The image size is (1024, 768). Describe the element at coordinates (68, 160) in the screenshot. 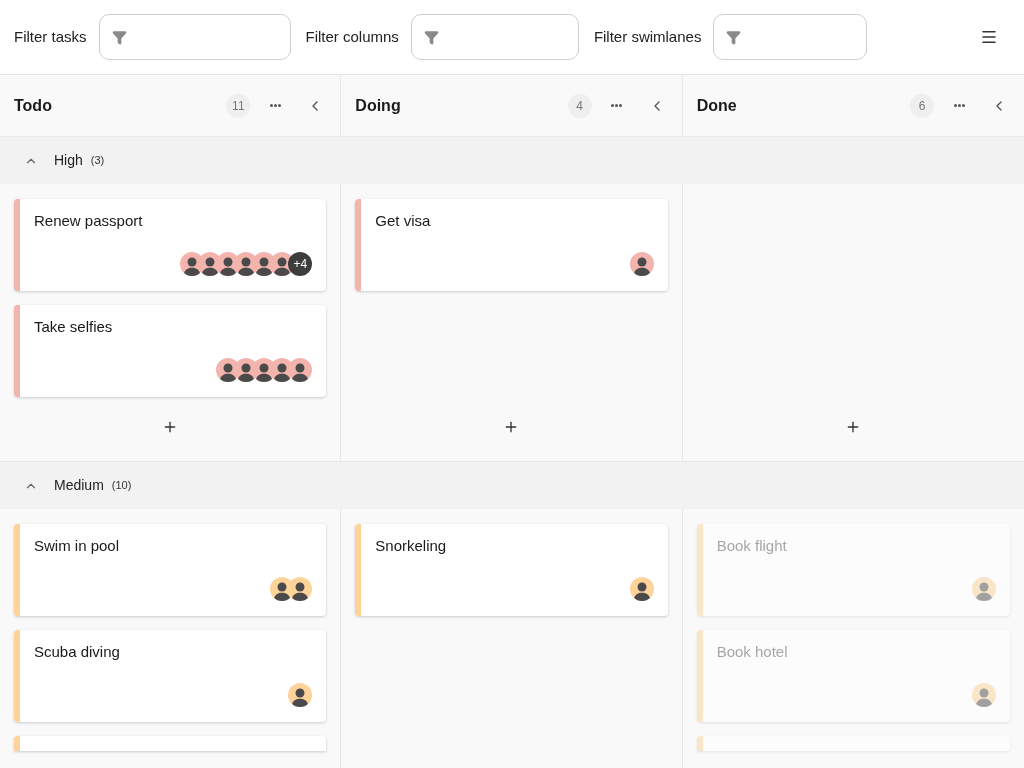

I see `swimlane-title: High` at that location.